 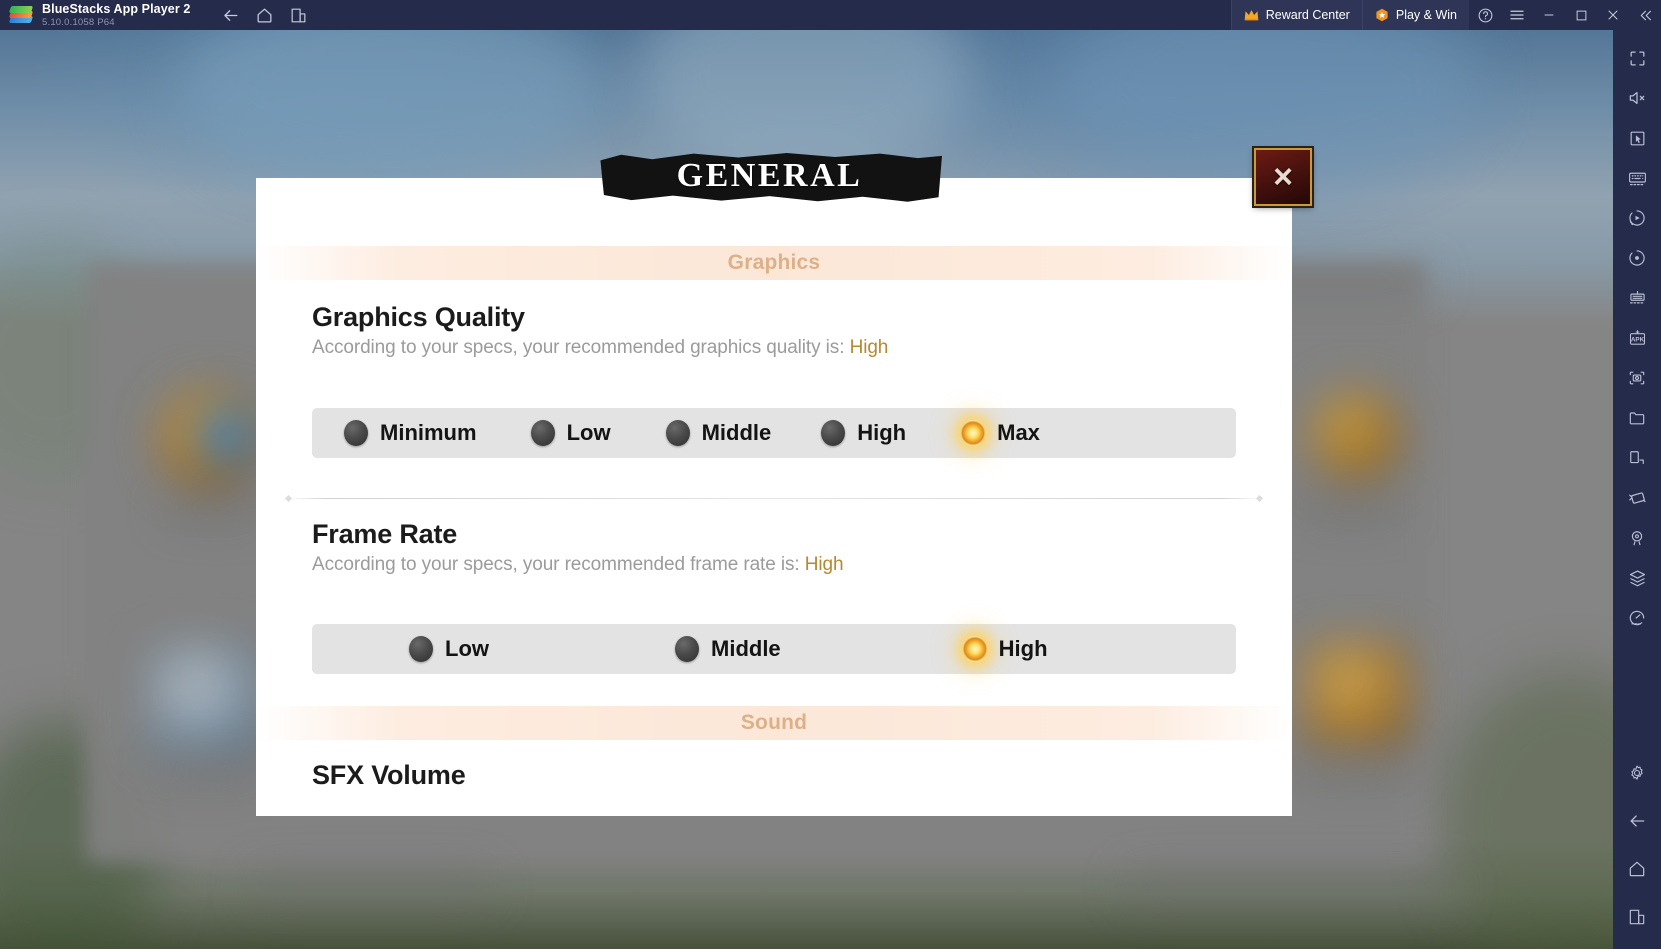 What do you see at coordinates (1637, 258) in the screenshot?
I see `record-icon` at bounding box center [1637, 258].